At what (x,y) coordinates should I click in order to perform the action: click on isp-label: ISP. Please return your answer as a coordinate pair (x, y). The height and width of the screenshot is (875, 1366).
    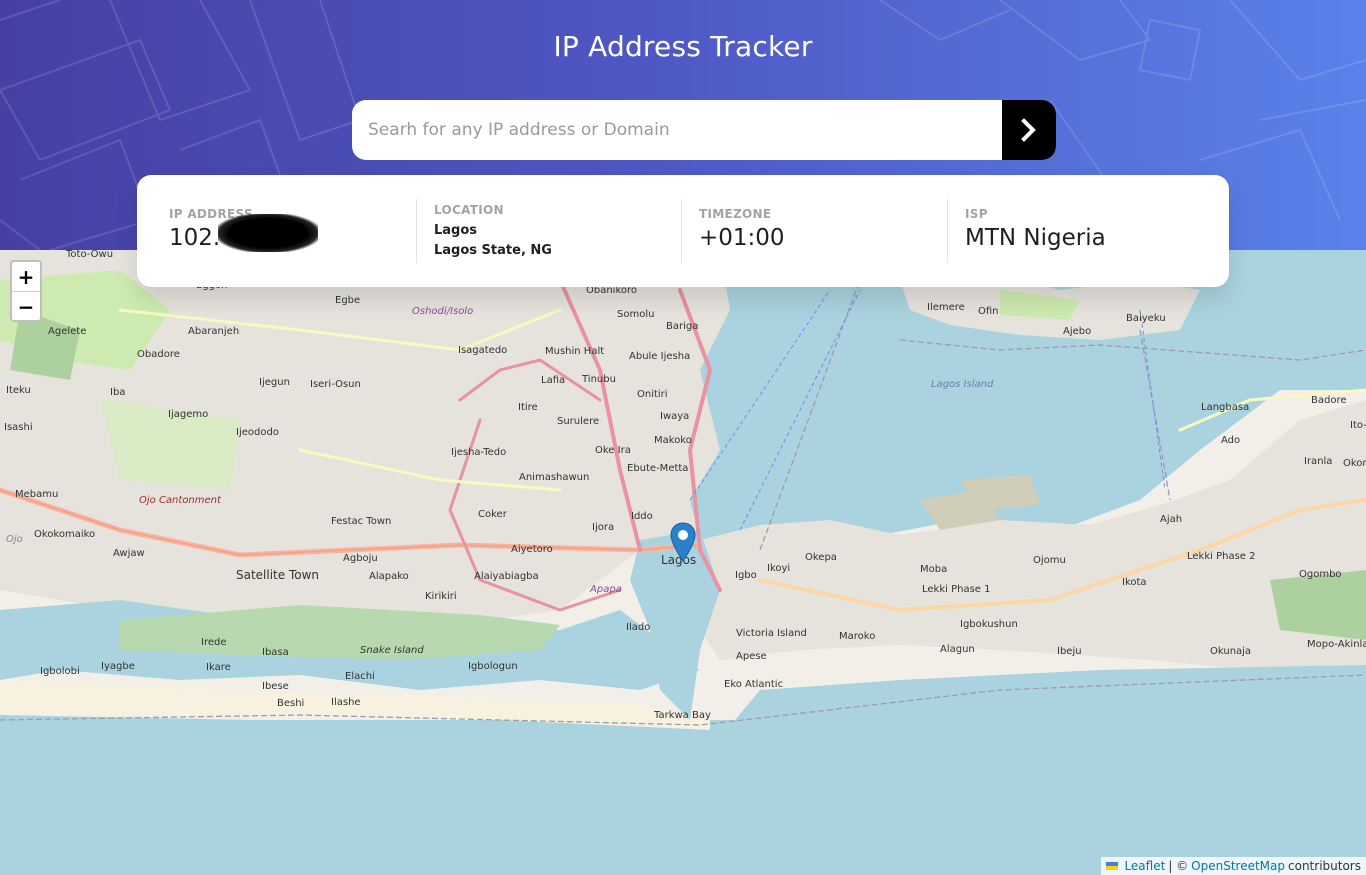
    Looking at the image, I should click on (976, 214).